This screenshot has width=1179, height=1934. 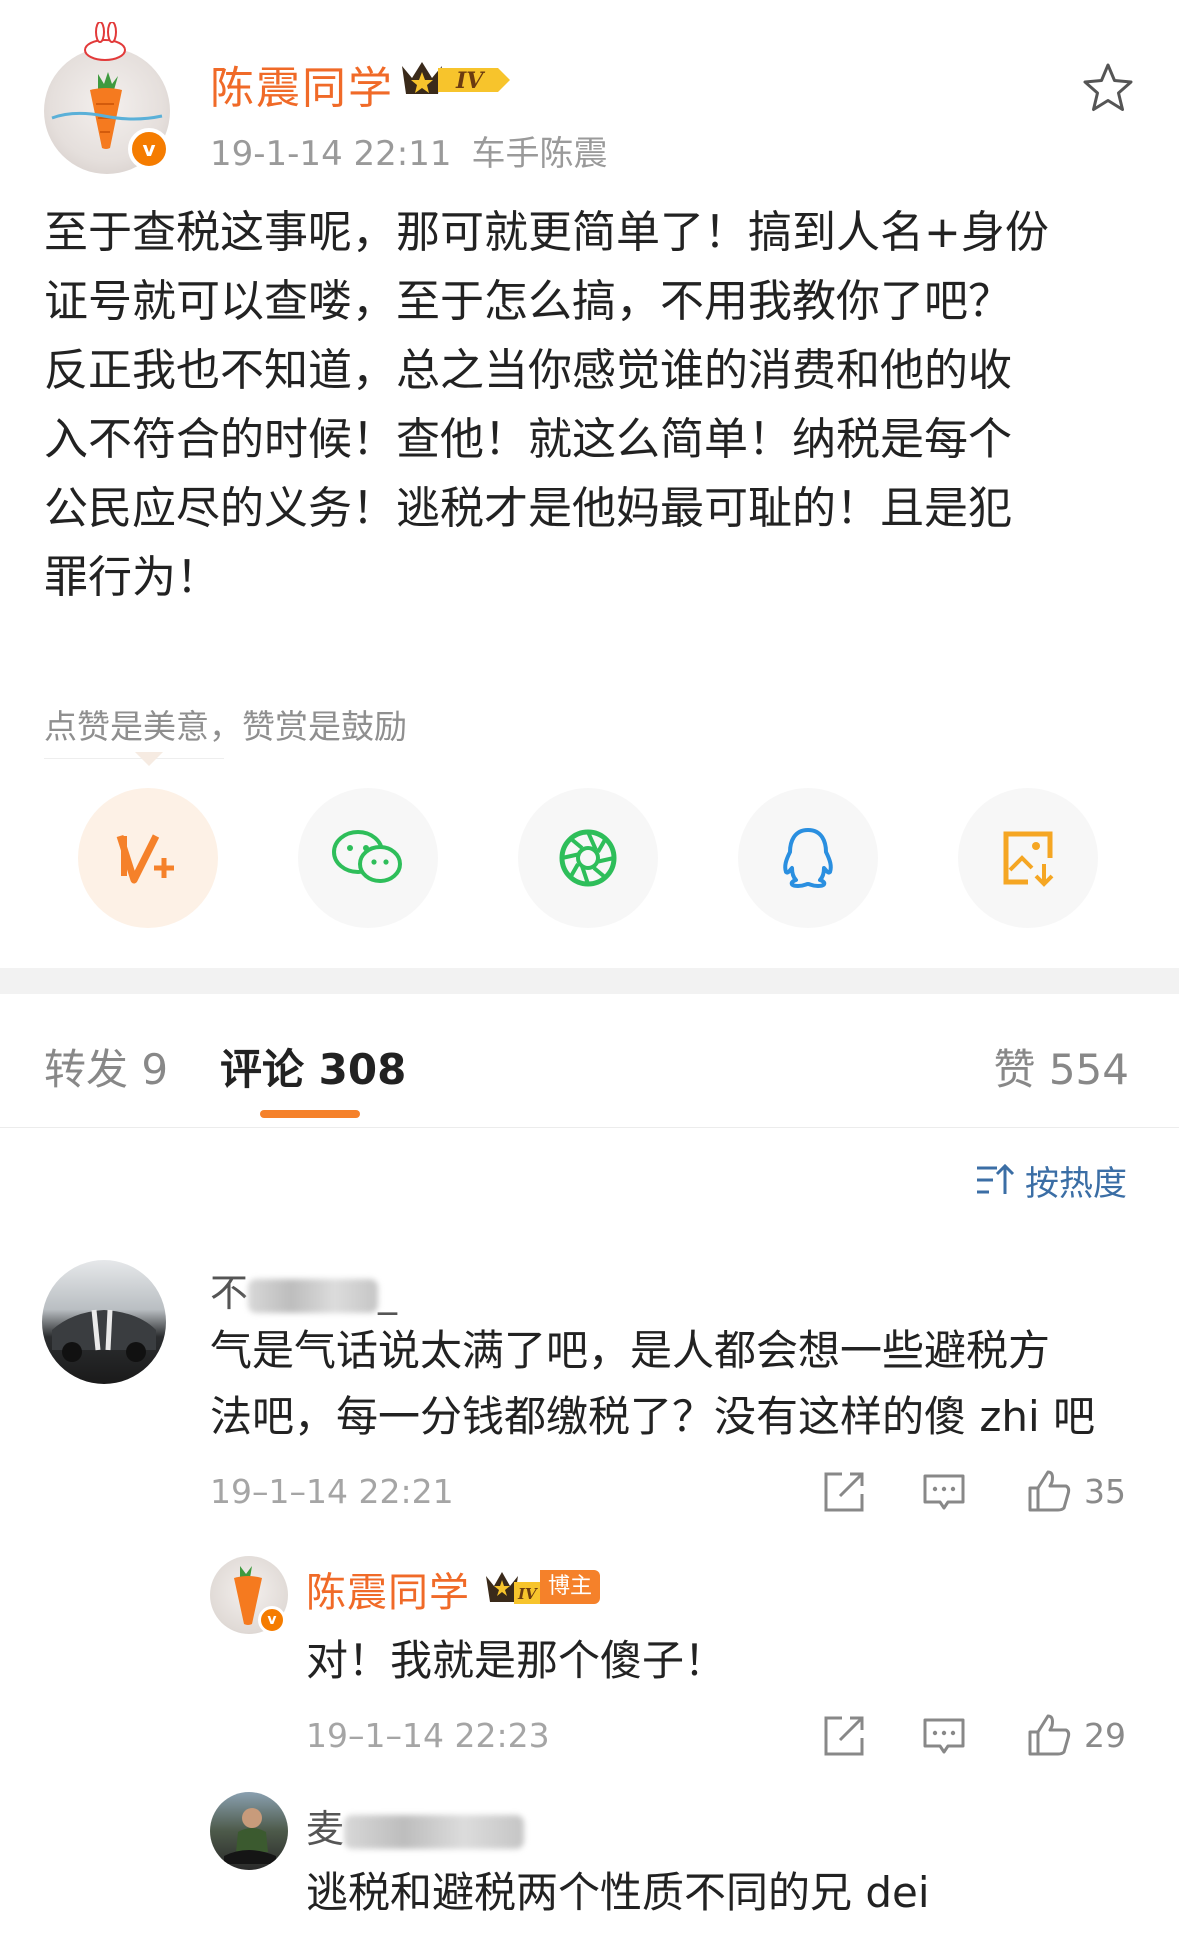 I want to click on tab-bar: 转发 9 评论 308 赞 554, so click(x=589, y=1060).